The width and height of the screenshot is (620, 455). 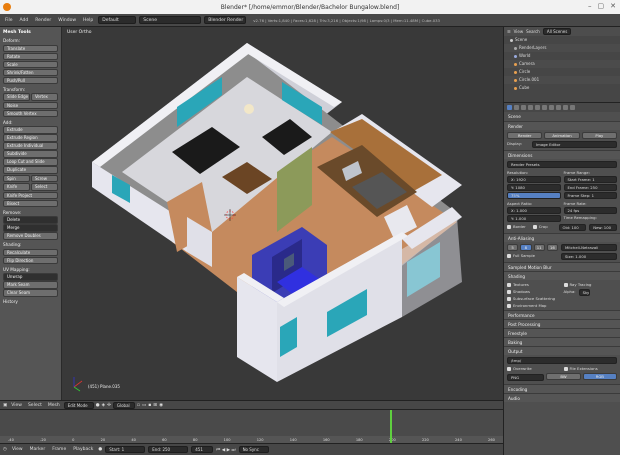 What do you see at coordinates (125, 449) in the screenshot?
I see `start-frame-field: Start: 1` at bounding box center [125, 449].